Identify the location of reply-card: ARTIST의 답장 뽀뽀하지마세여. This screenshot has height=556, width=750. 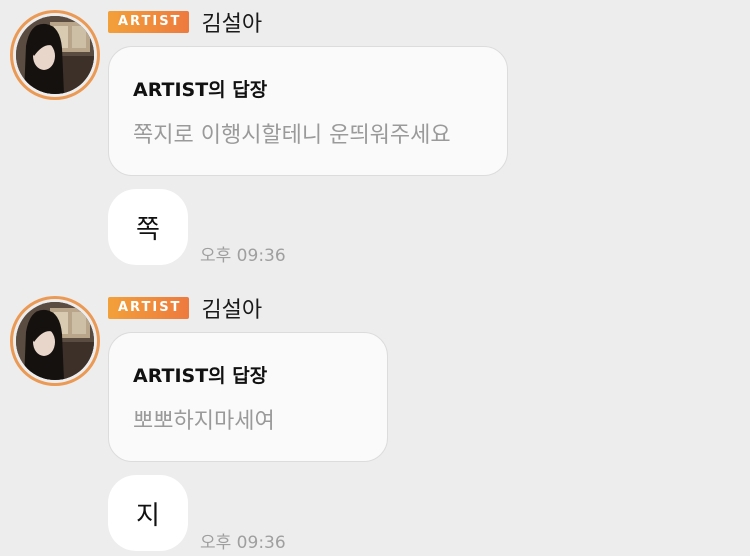
(248, 397).